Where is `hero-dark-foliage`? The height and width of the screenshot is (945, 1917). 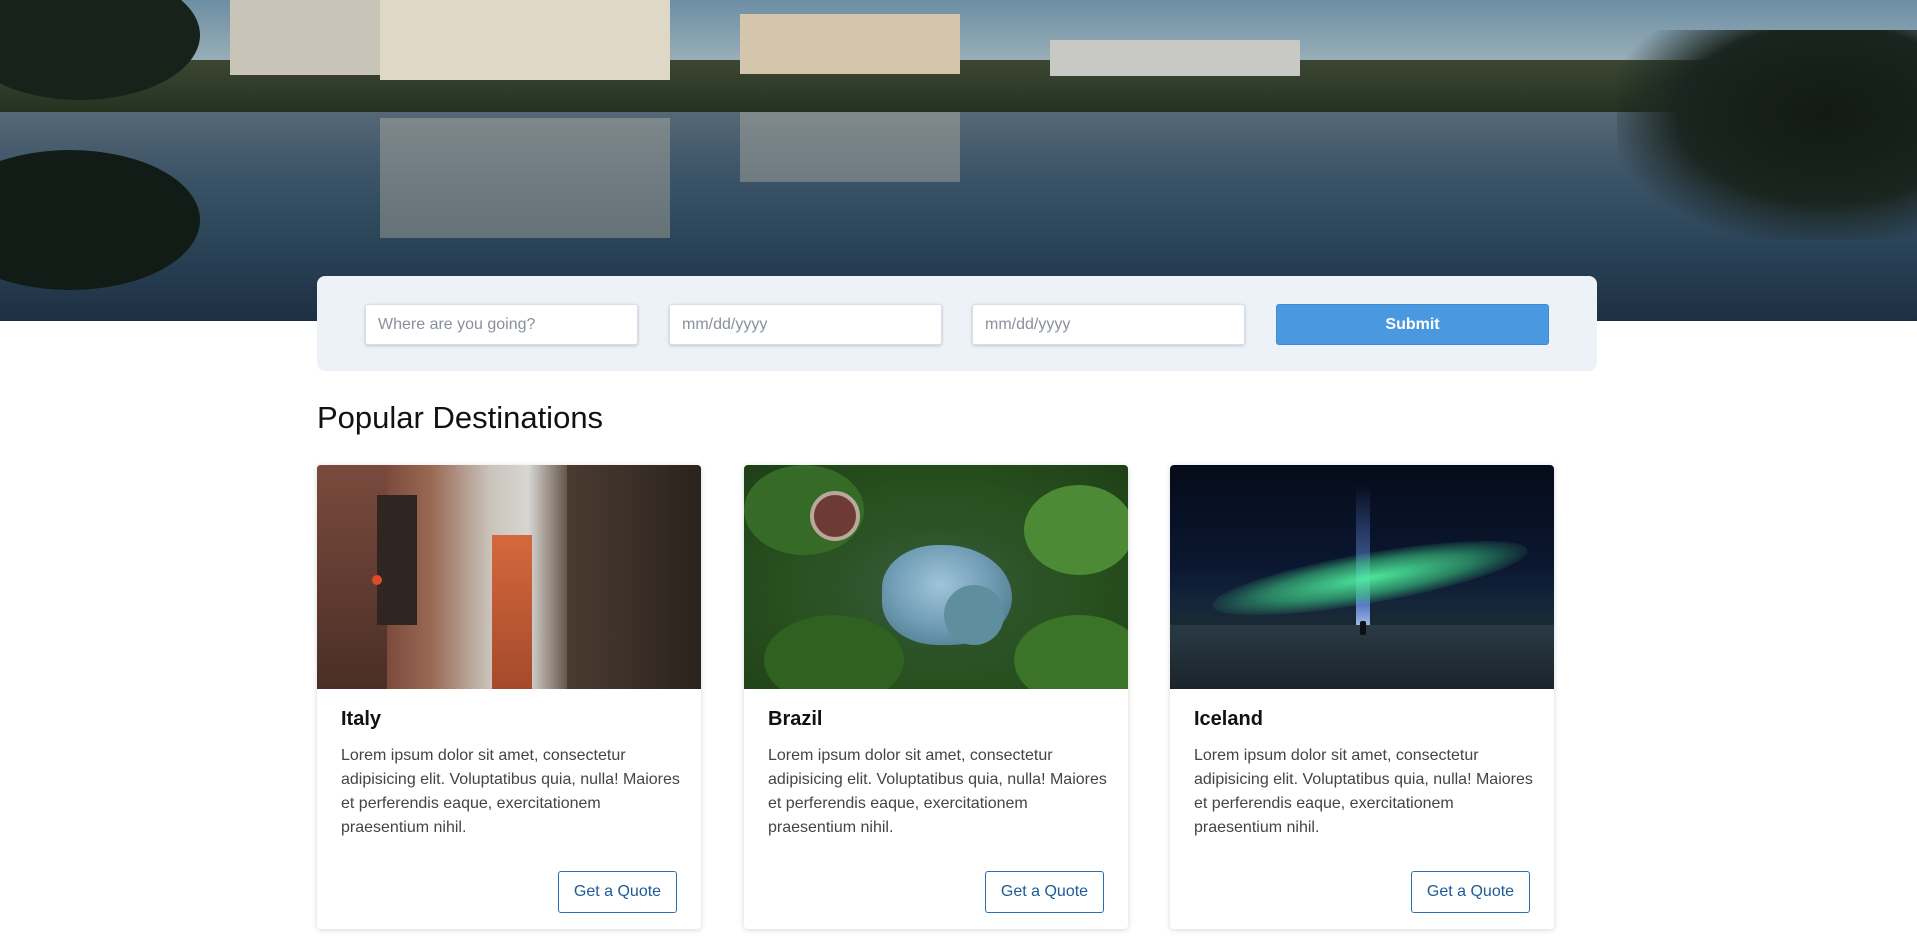 hero-dark-foliage is located at coordinates (1767, 135).